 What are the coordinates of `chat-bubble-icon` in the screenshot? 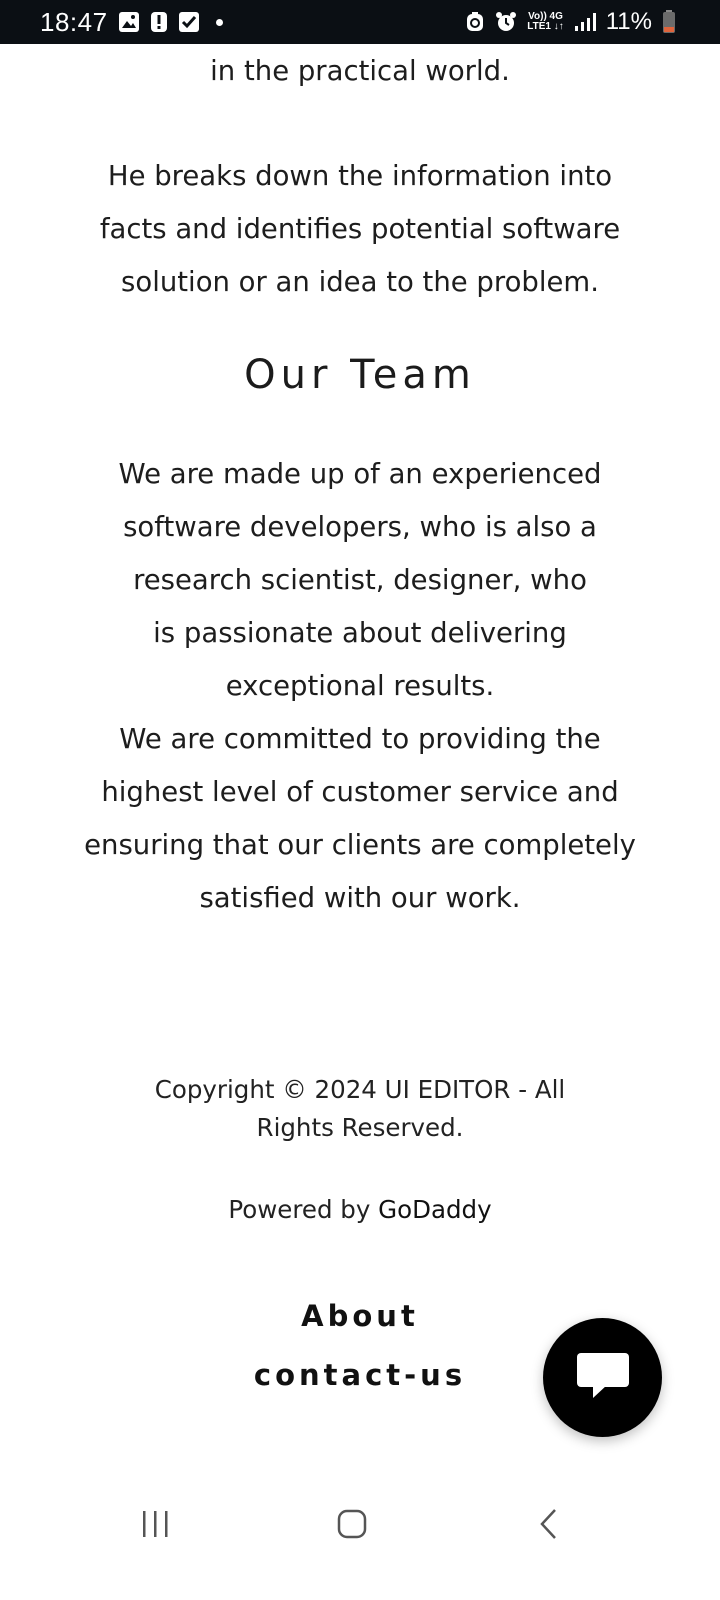 It's located at (603, 1378).